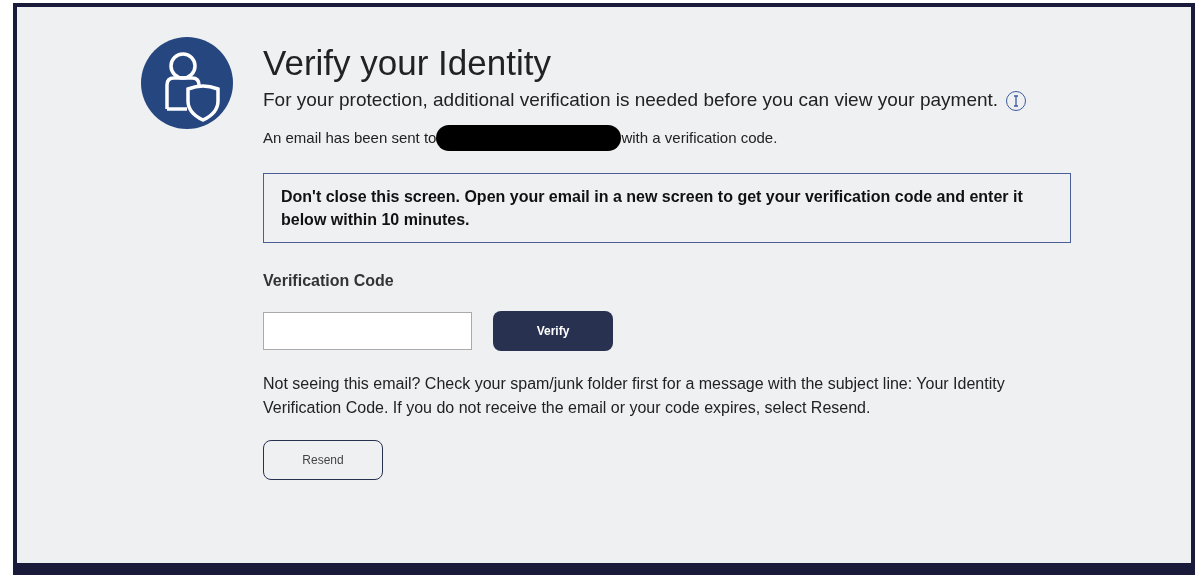 Image resolution: width=1200 pixels, height=582 pixels. Describe the element at coordinates (187, 83) in the screenshot. I see `user-shield-icon` at that location.